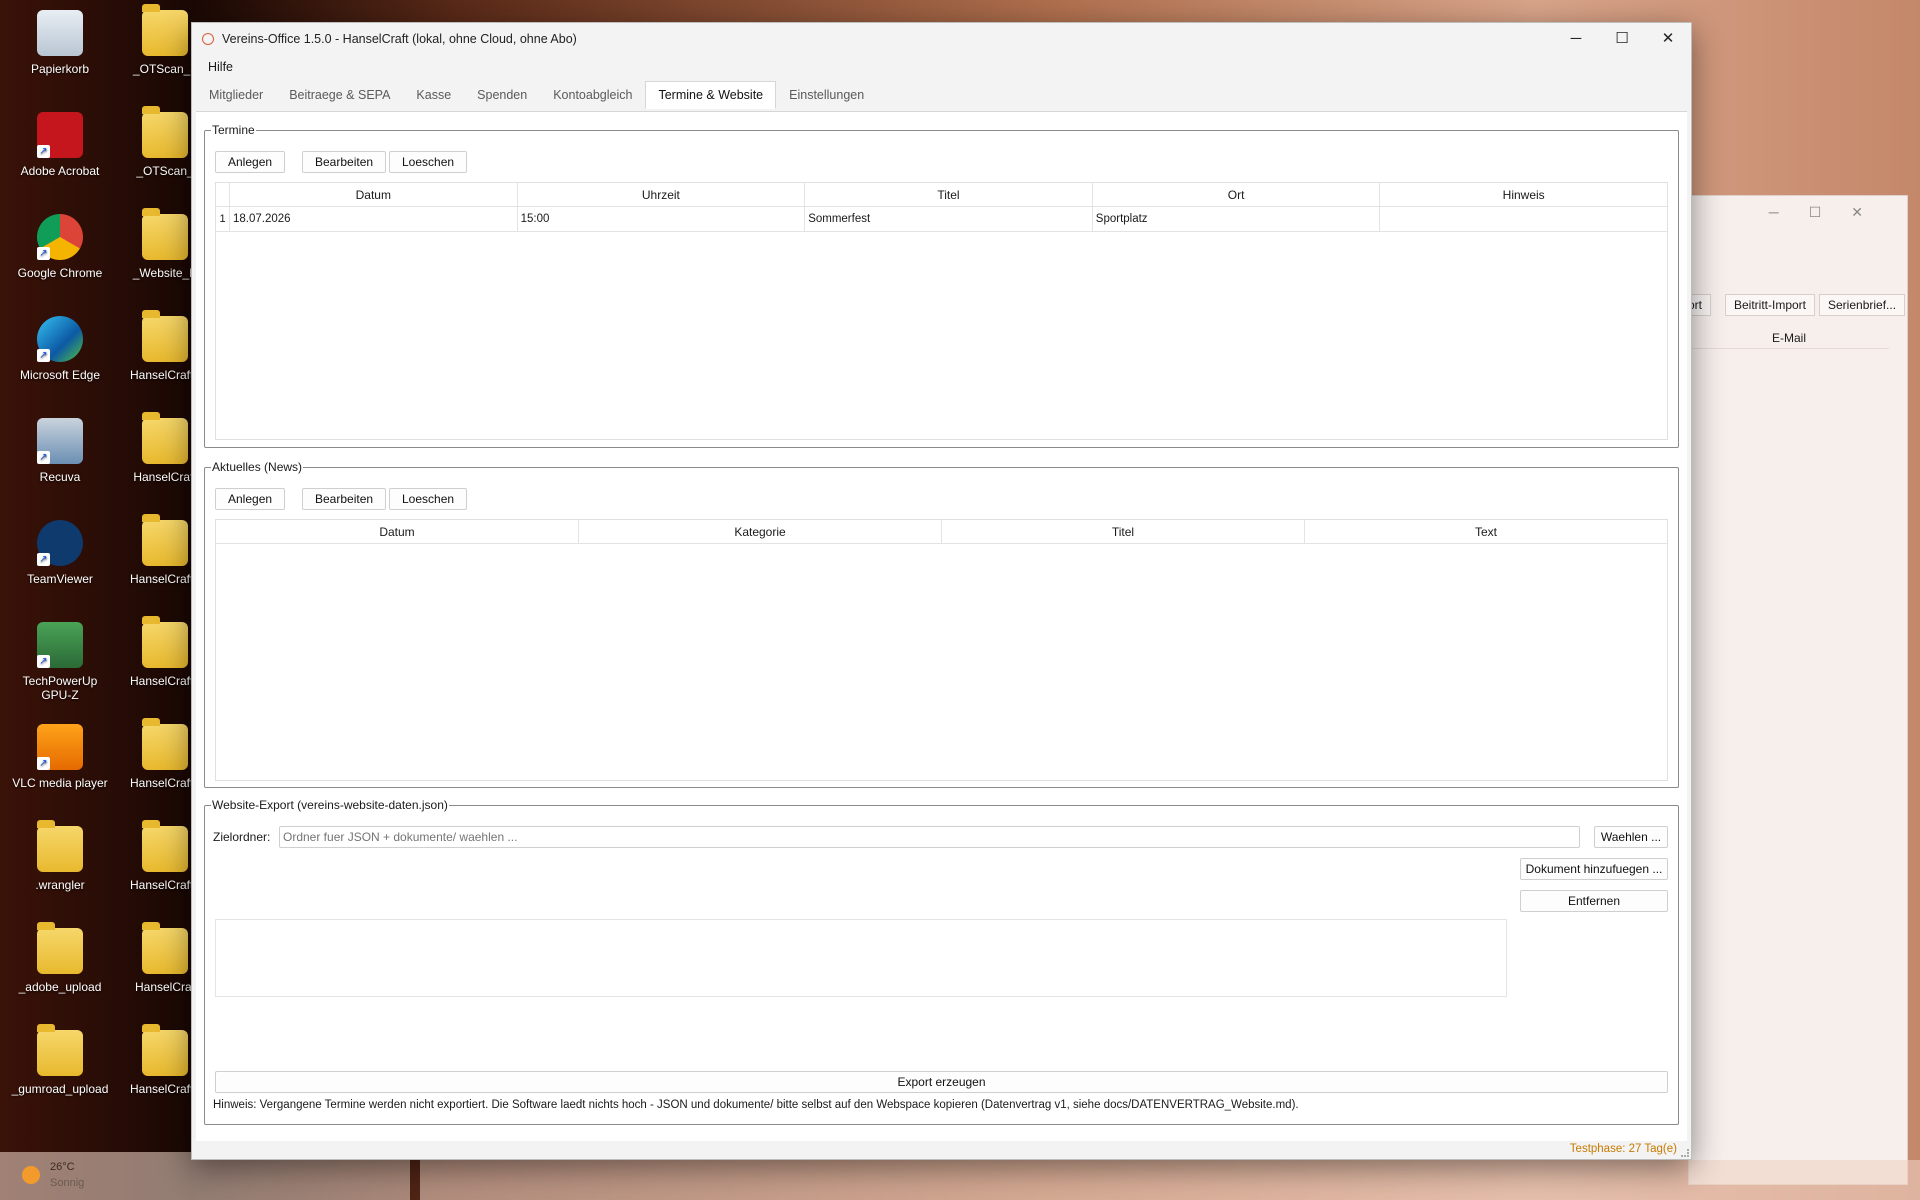 Image resolution: width=1920 pixels, height=1200 pixels. Describe the element at coordinates (60, 375) in the screenshot. I see `desktop-shortcut-label: Microsoft Edge` at that location.